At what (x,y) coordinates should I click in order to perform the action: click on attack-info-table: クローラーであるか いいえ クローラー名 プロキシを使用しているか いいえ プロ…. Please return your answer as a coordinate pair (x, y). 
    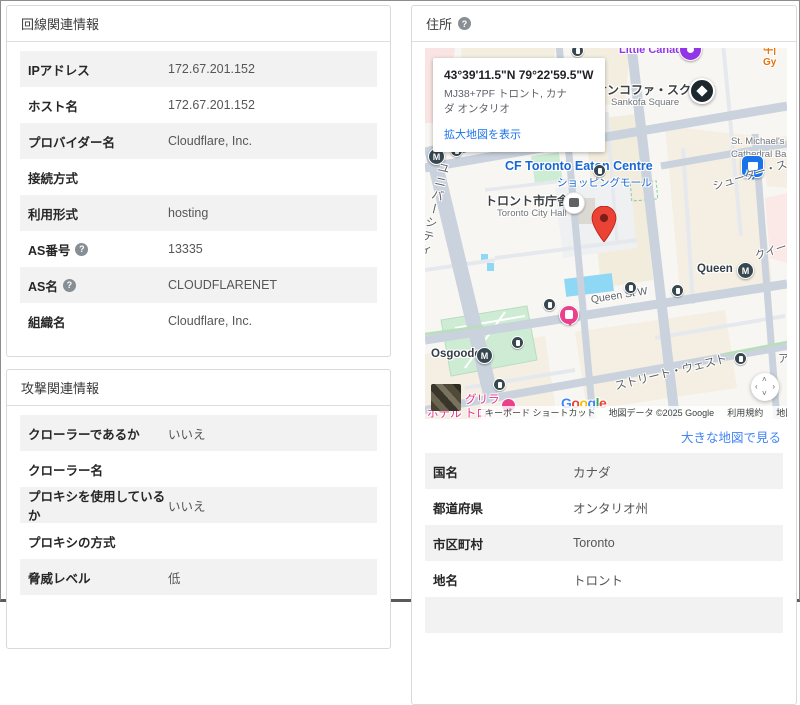
    Looking at the image, I should click on (198, 506).